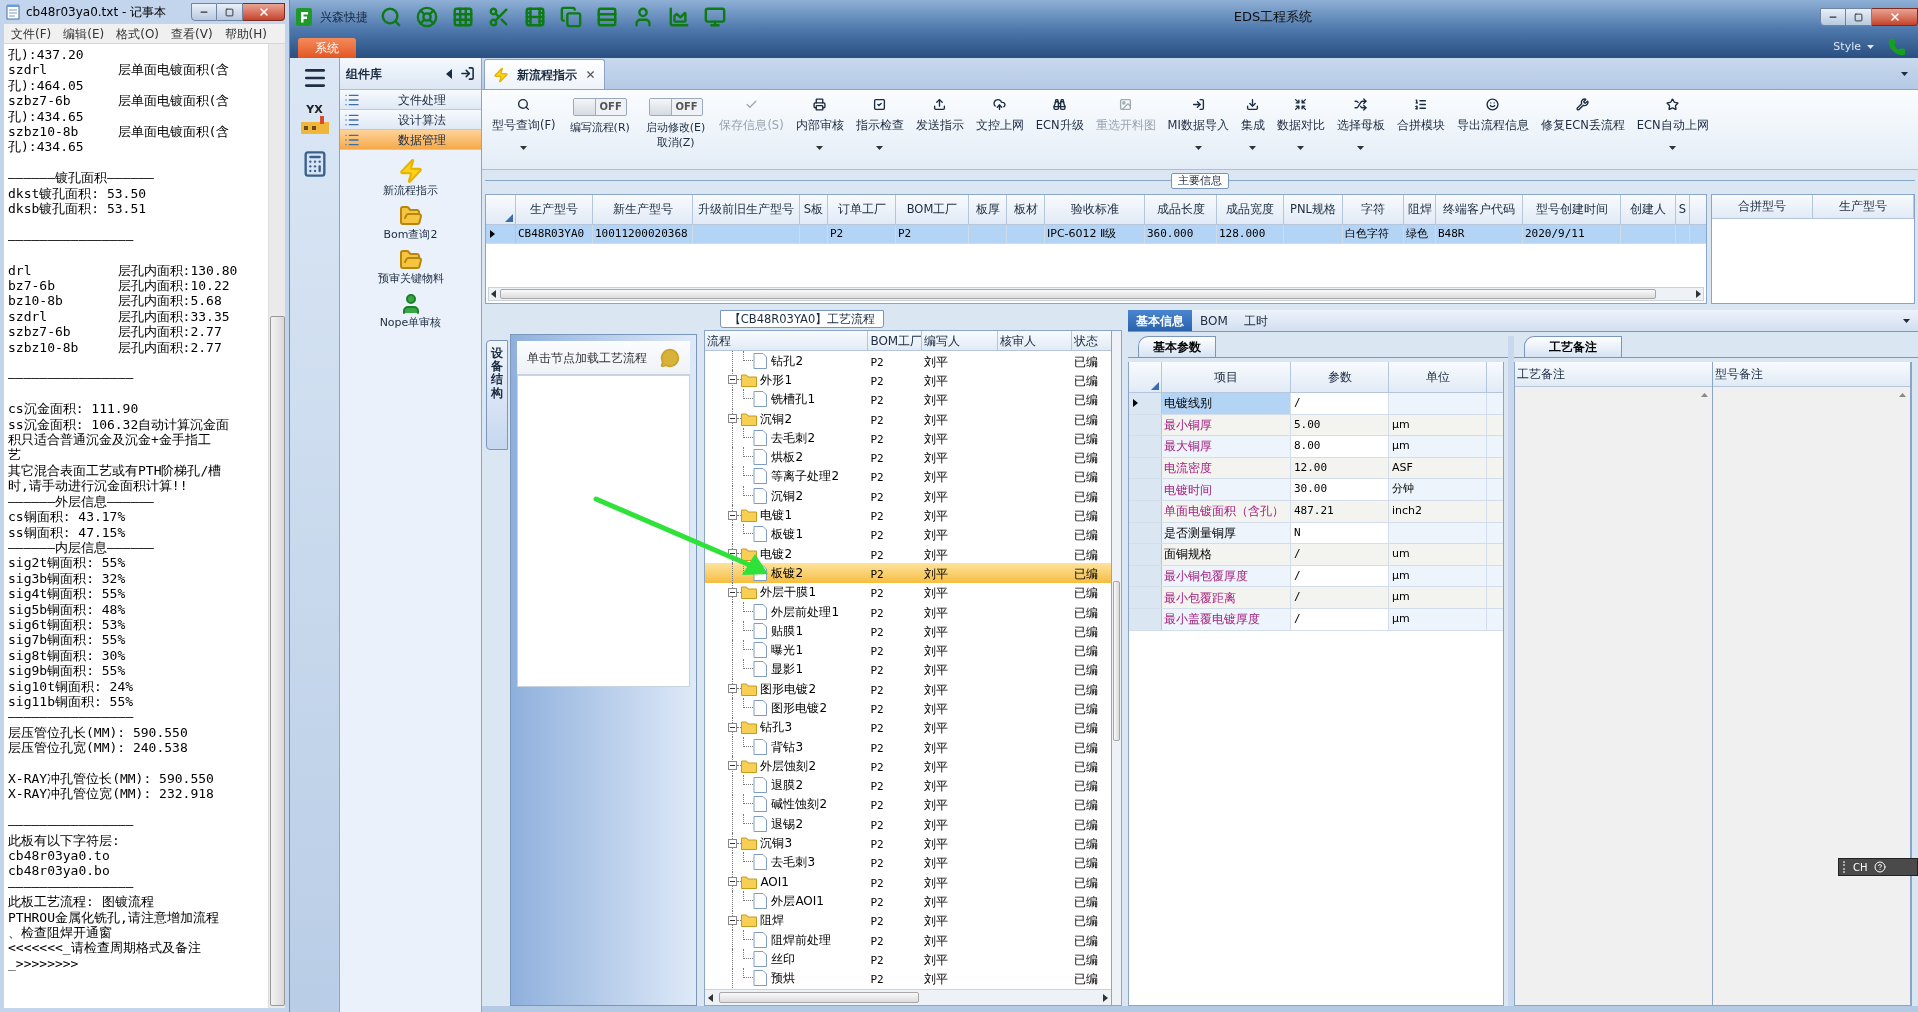 This screenshot has width=1918, height=1012. I want to click on menu-item: 格式(O), so click(138, 33).